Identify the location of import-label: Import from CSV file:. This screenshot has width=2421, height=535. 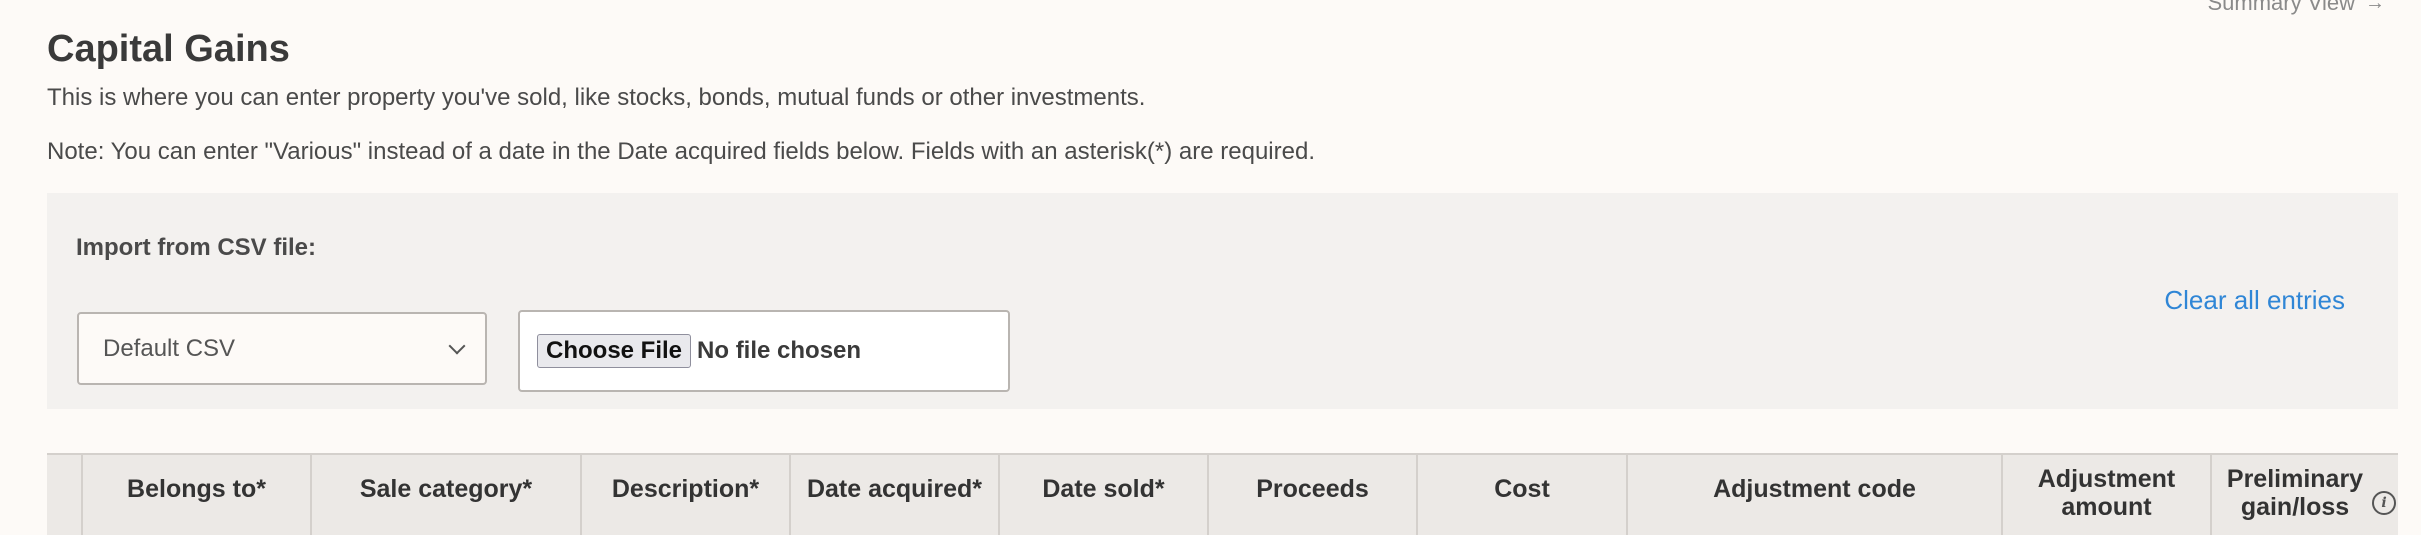
(196, 247).